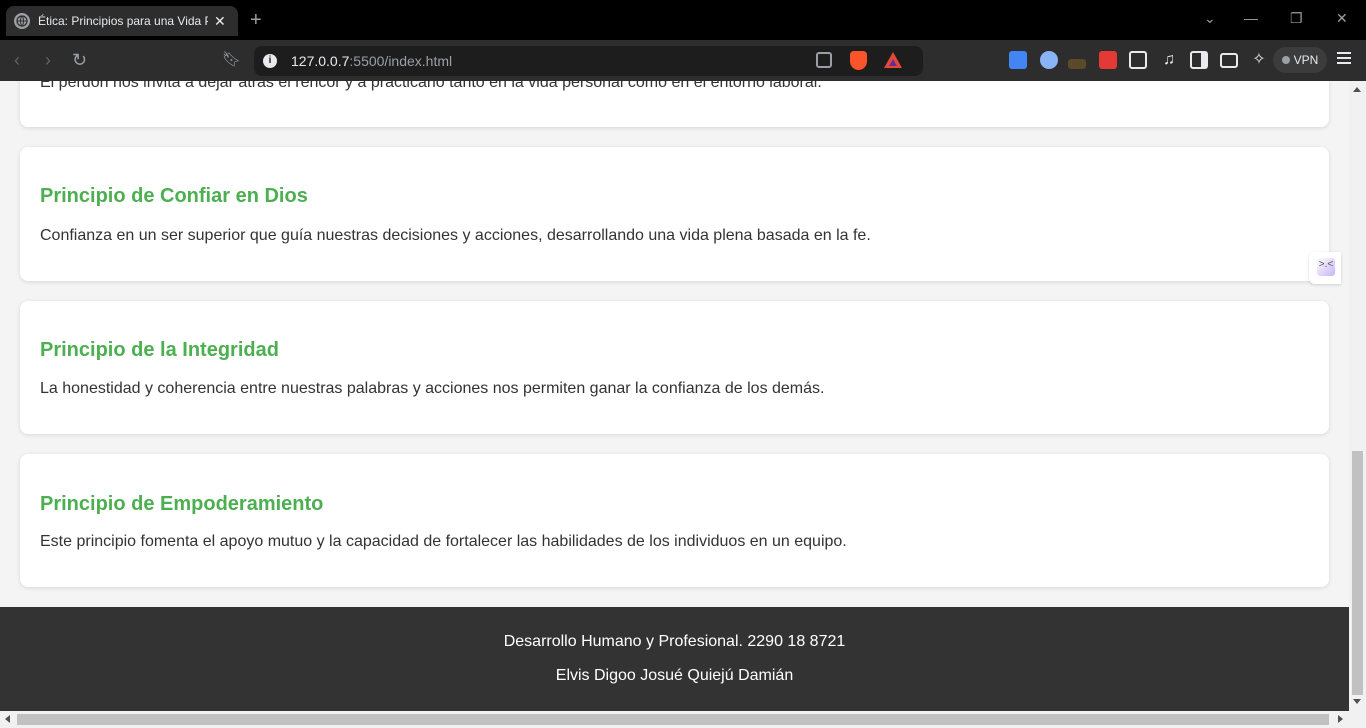  I want to click on sidebar-icon, so click(1199, 60).